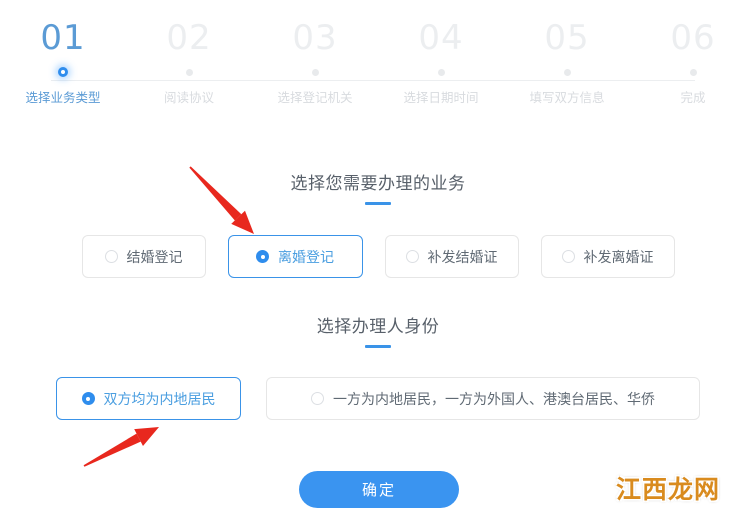 The image size is (756, 531). I want to click on step-item-02: 02 阅读协议, so click(189, 62).